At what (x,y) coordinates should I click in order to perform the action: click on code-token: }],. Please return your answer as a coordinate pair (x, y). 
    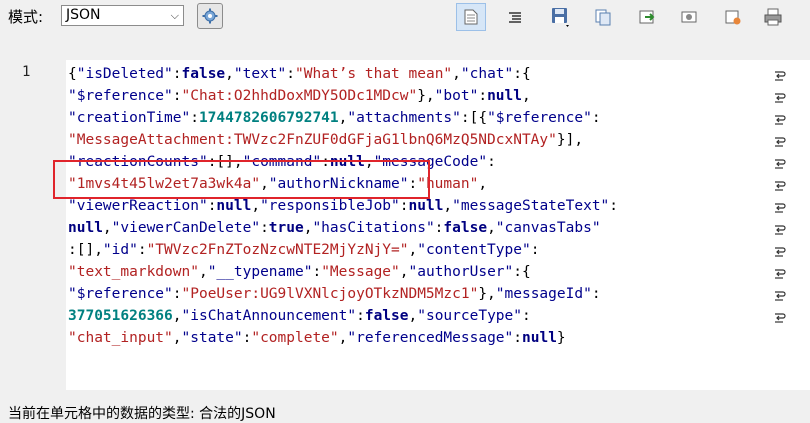
    Looking at the image, I should click on (570, 140).